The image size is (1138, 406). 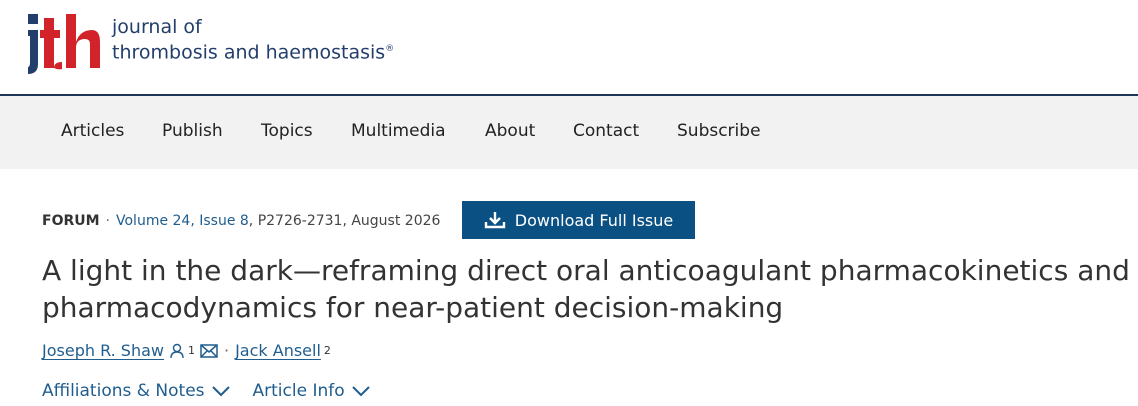 What do you see at coordinates (192, 131) in the screenshot?
I see `nav-item-publish: Publish` at bounding box center [192, 131].